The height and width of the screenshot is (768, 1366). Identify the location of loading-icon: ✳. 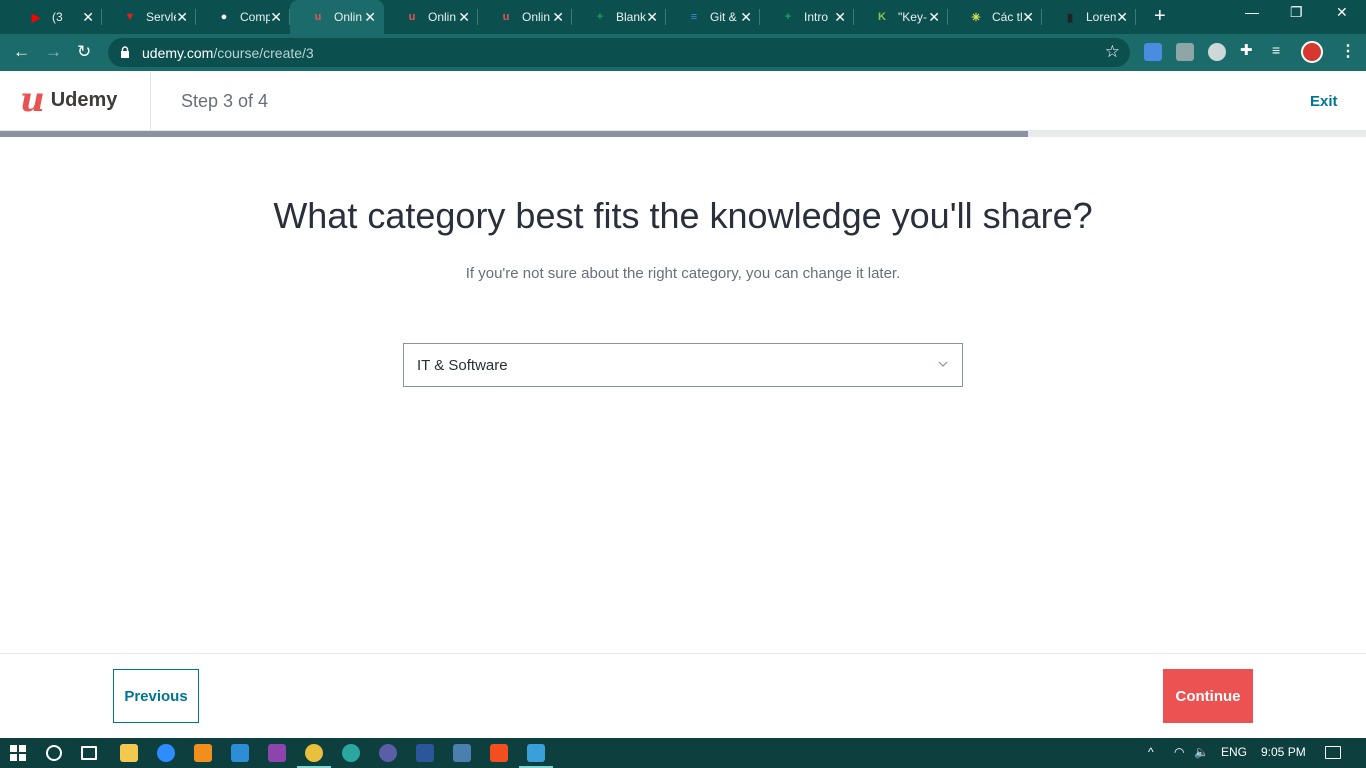
(976, 17).